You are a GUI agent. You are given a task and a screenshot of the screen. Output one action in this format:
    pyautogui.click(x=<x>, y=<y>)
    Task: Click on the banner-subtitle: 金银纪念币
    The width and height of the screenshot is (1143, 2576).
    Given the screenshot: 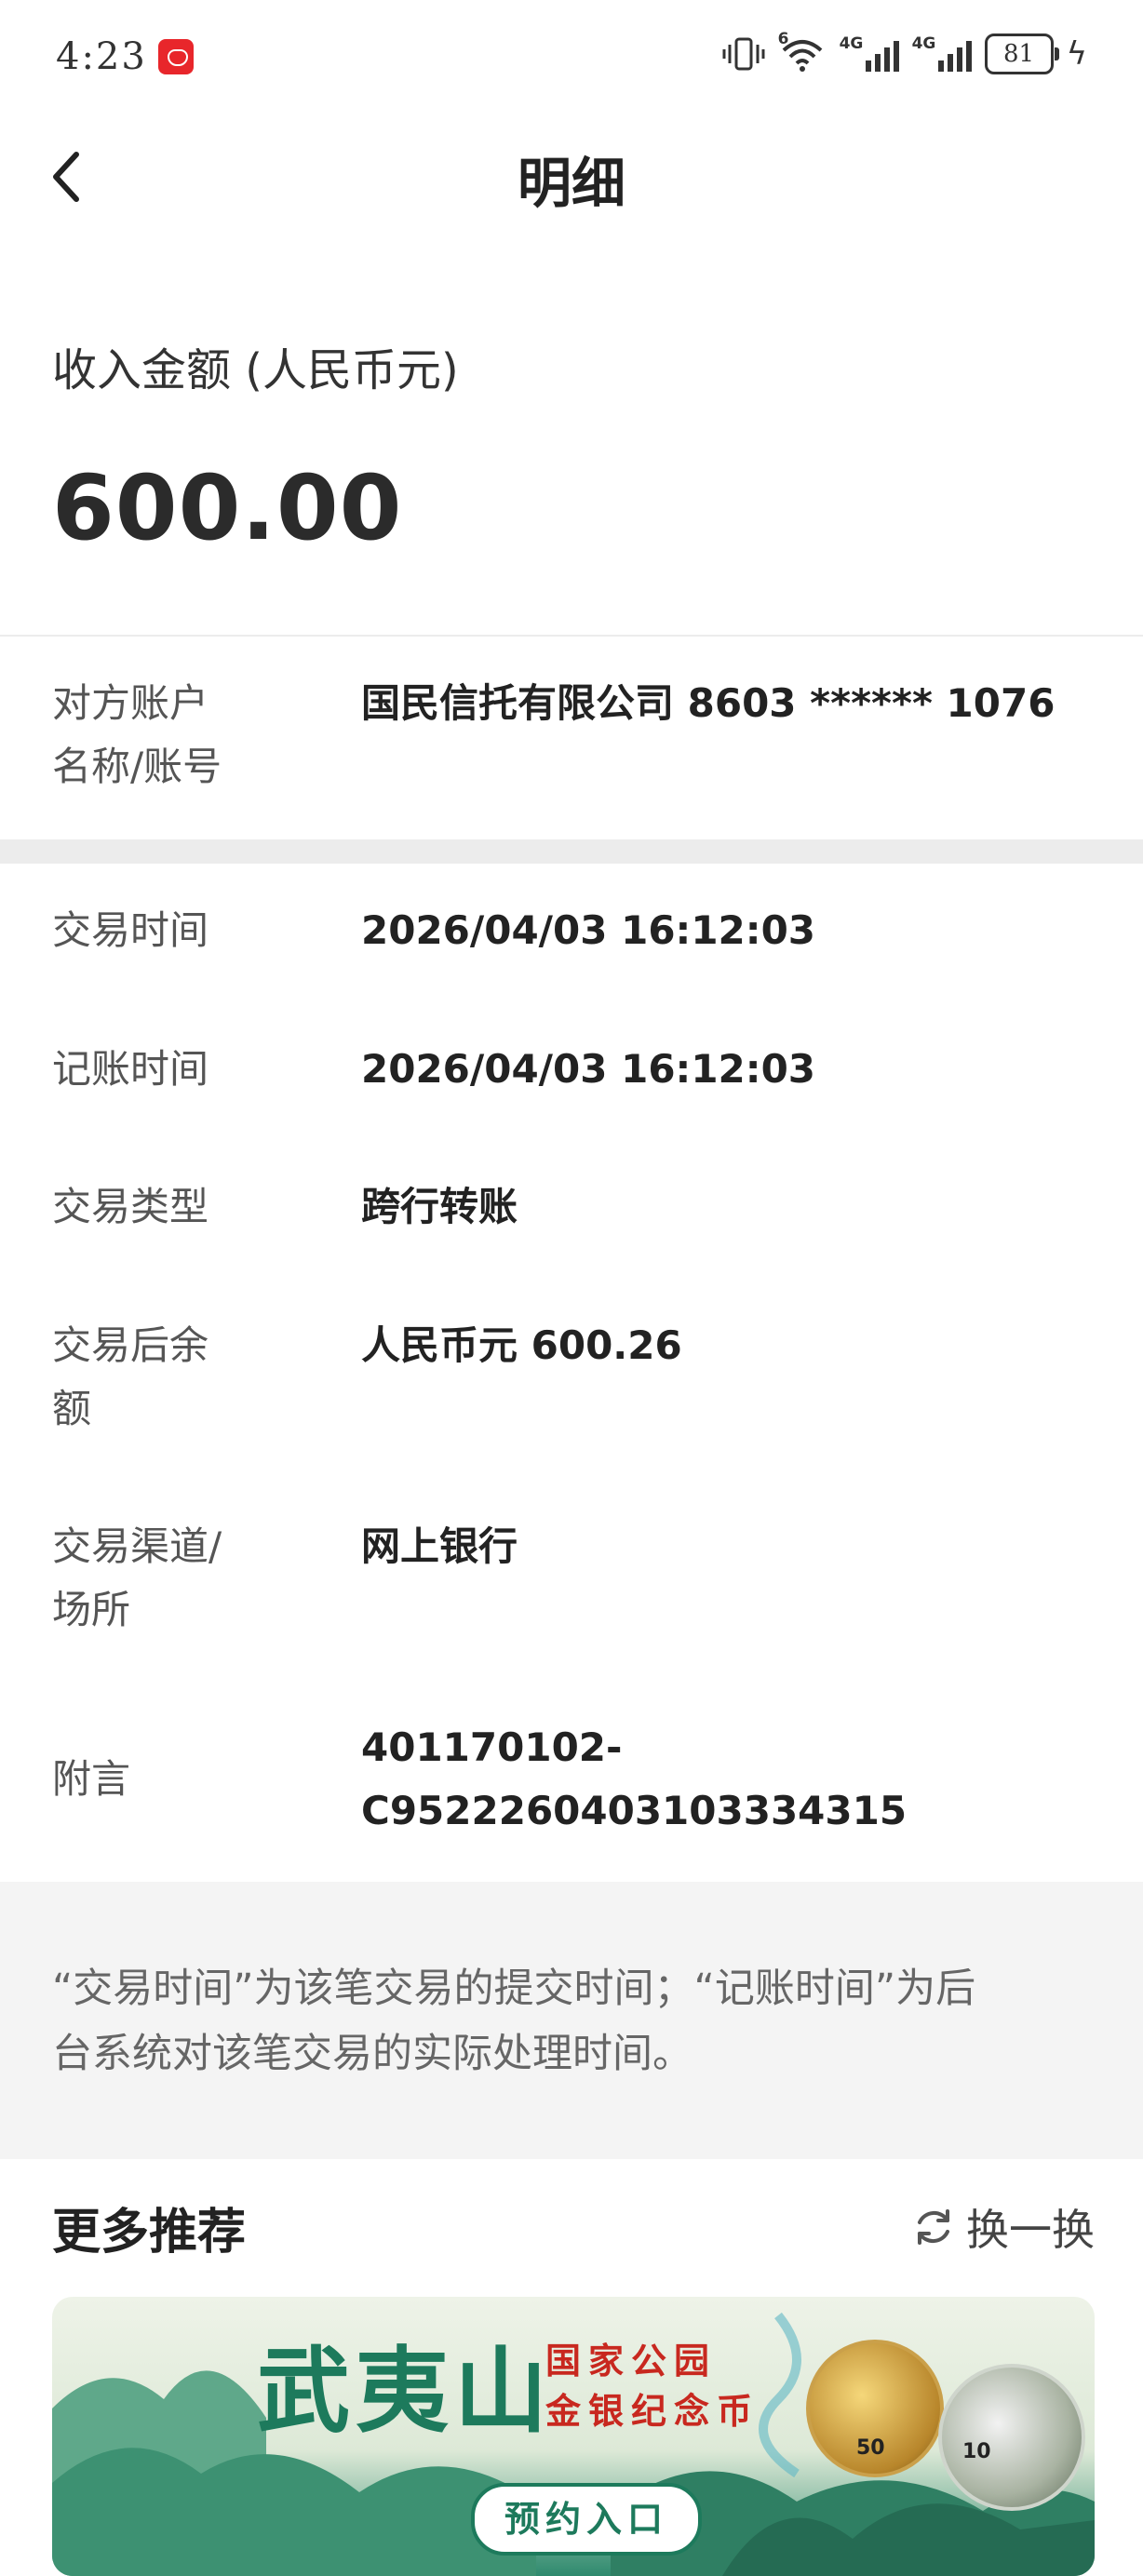 What is the action you would take?
    pyautogui.click(x=652, y=2411)
    